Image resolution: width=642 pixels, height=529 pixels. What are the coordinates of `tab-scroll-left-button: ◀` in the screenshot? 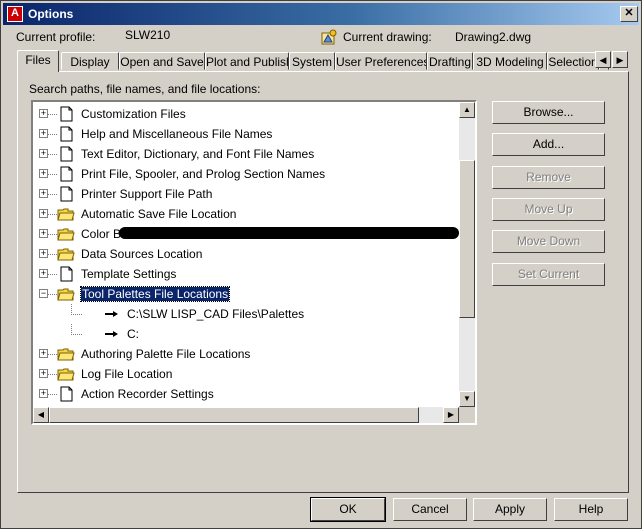 It's located at (603, 59).